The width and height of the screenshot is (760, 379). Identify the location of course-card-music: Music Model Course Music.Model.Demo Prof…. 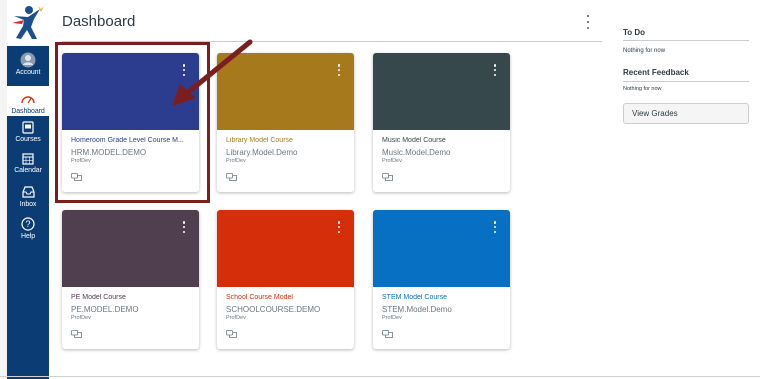
(441, 122).